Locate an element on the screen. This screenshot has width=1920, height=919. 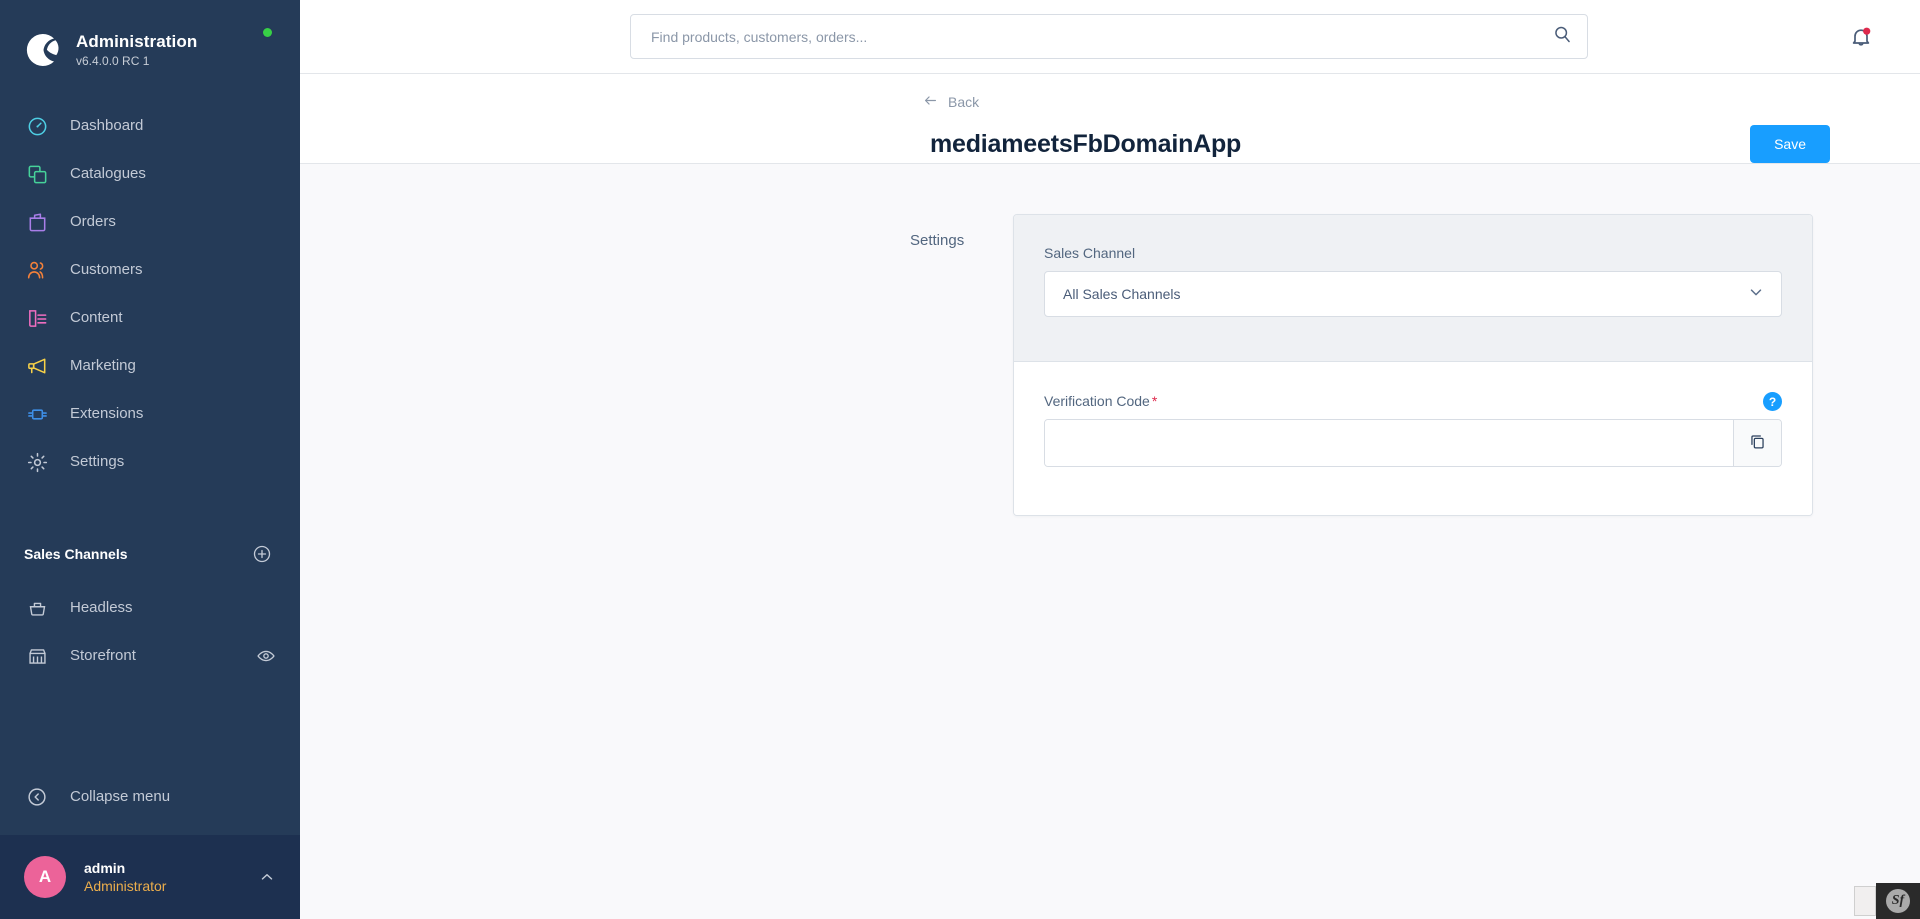
sidebar-item-label: Customers is located at coordinates (106, 269).